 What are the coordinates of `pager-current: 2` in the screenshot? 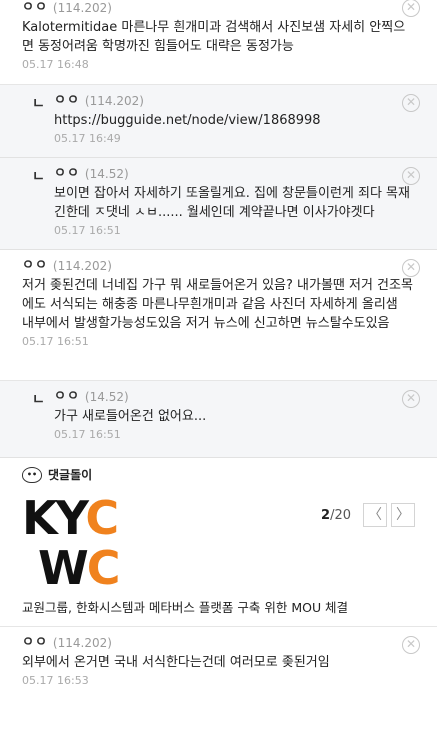 It's located at (326, 515).